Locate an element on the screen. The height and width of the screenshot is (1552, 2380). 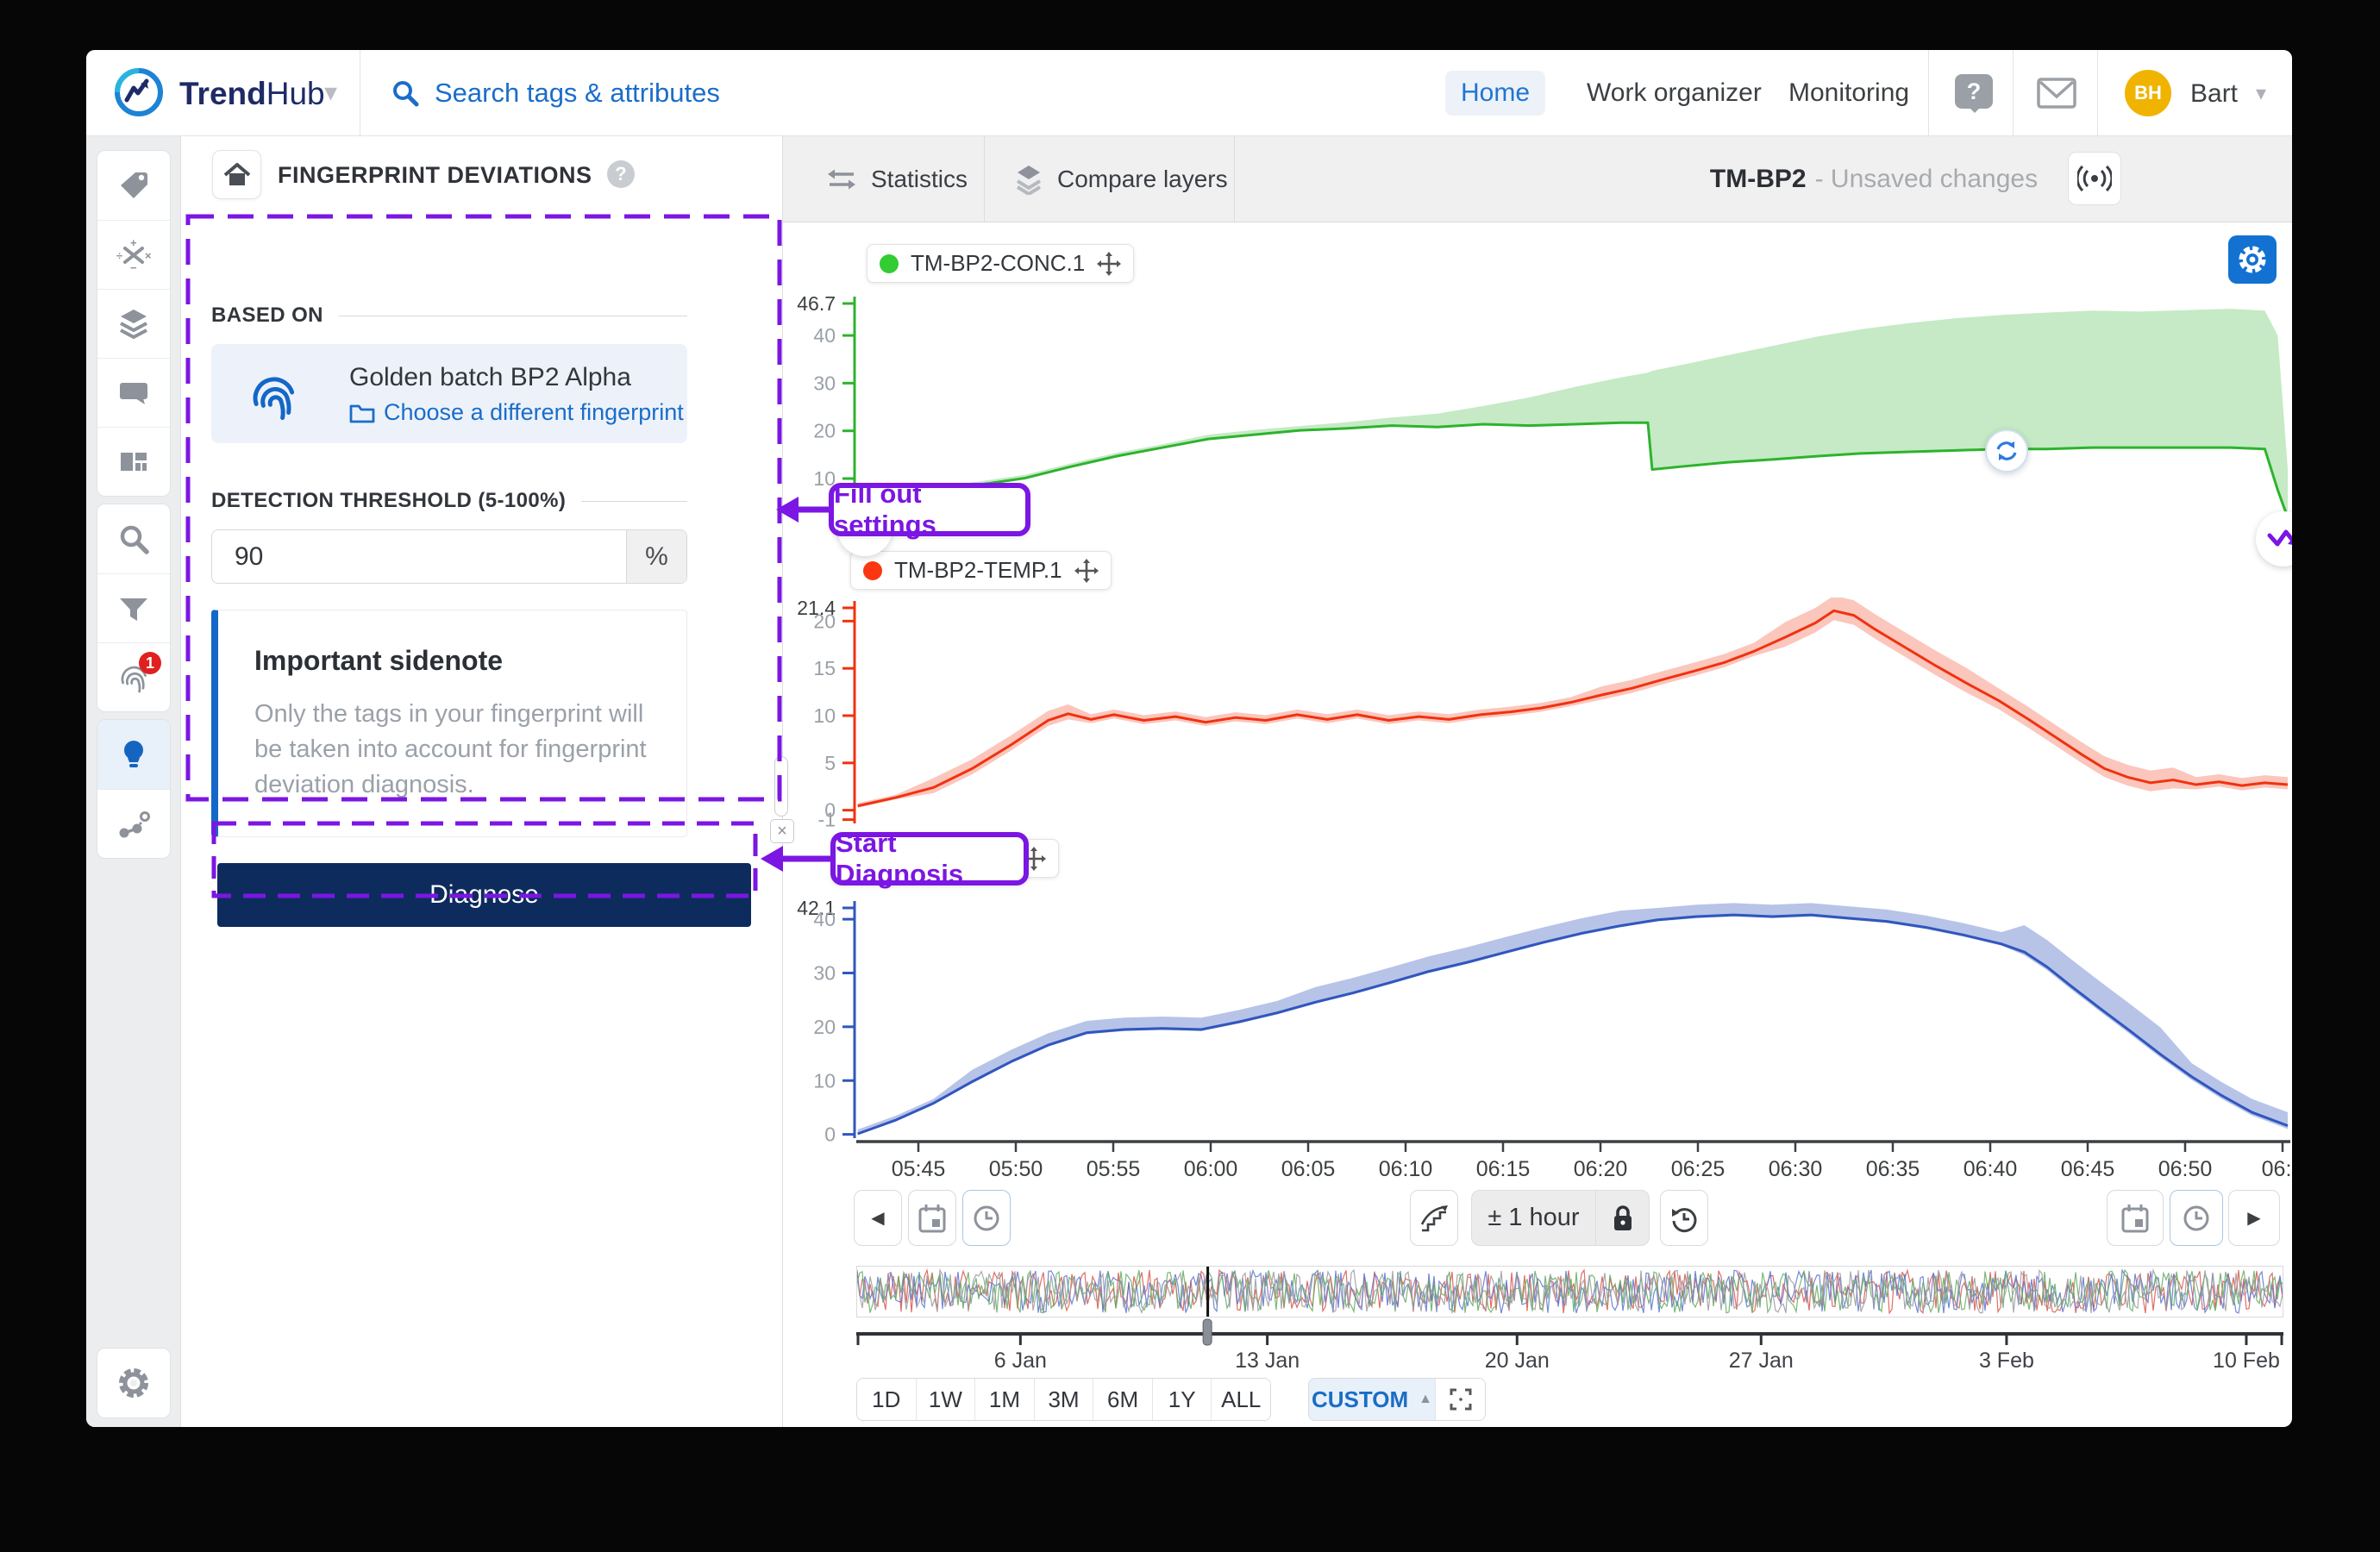
statistics-button: Statistics is located at coordinates (897, 179).